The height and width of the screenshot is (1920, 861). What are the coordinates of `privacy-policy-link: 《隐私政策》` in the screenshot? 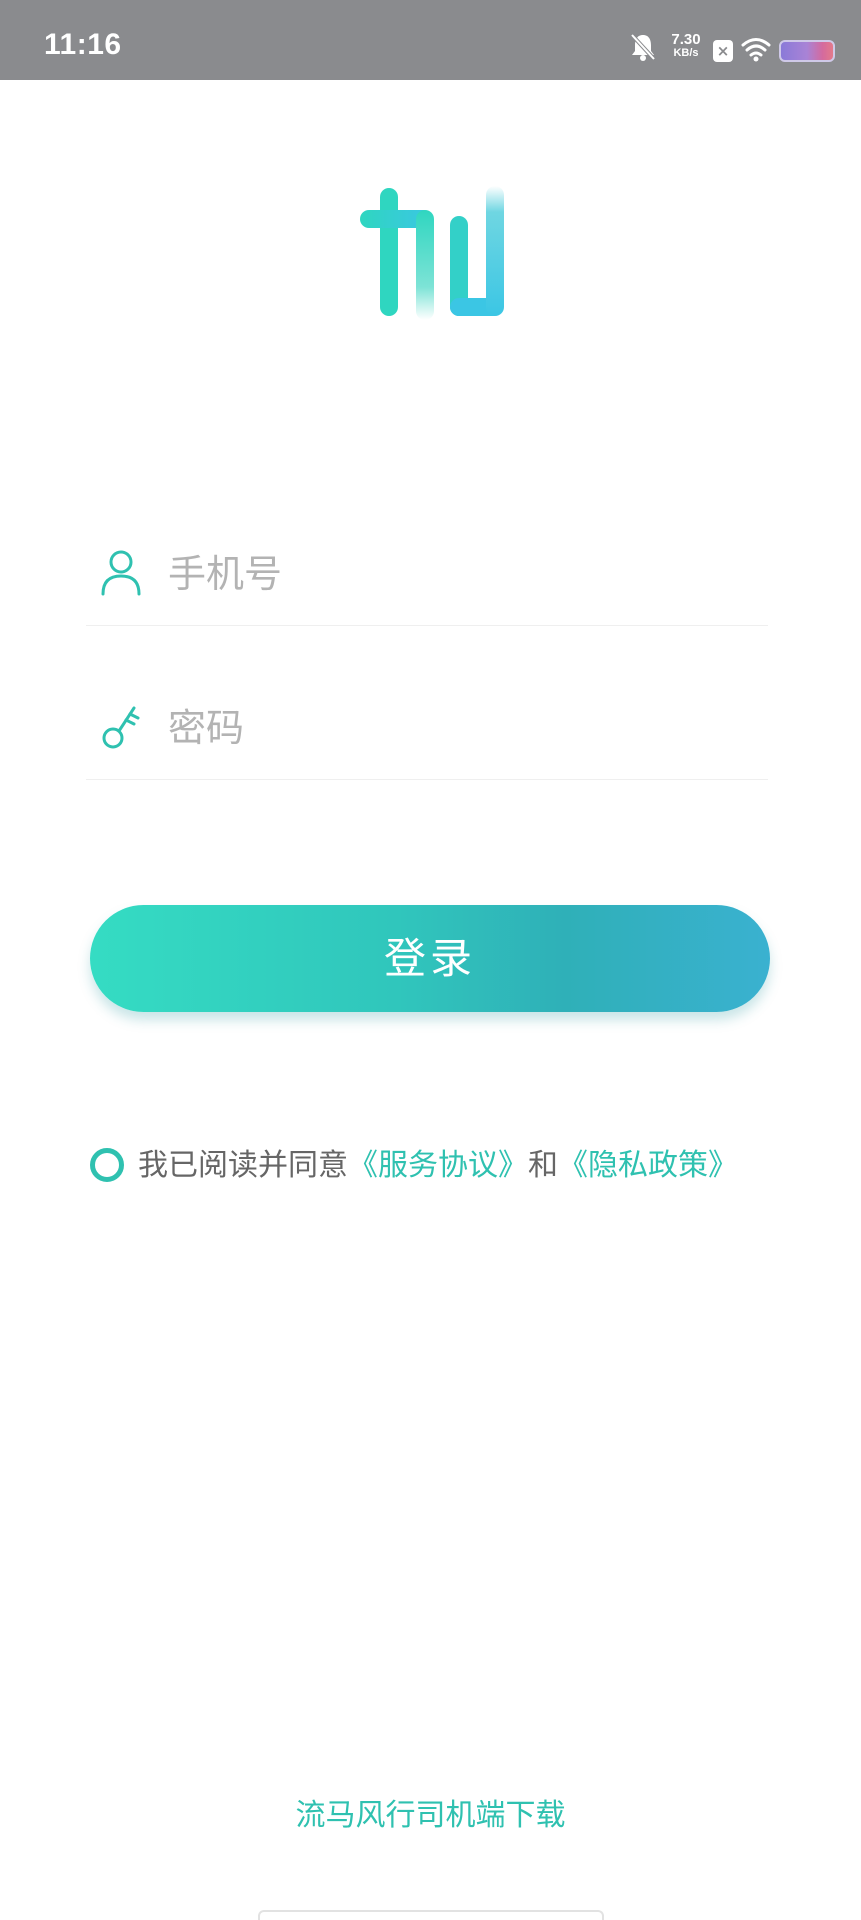 It's located at (648, 1165).